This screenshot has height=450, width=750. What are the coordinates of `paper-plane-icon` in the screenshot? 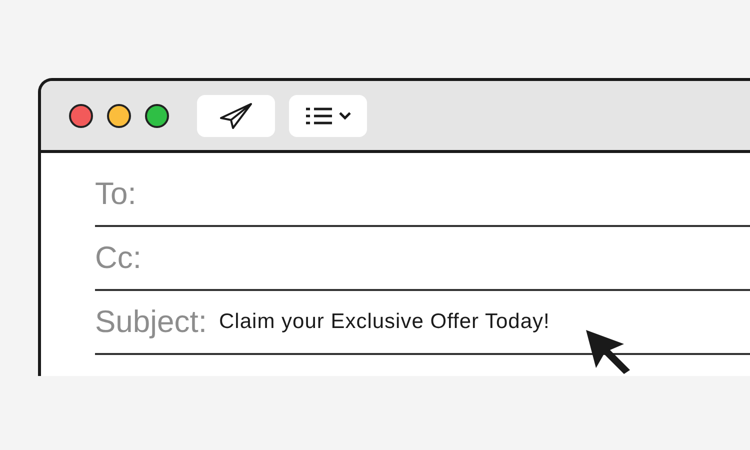 It's located at (236, 116).